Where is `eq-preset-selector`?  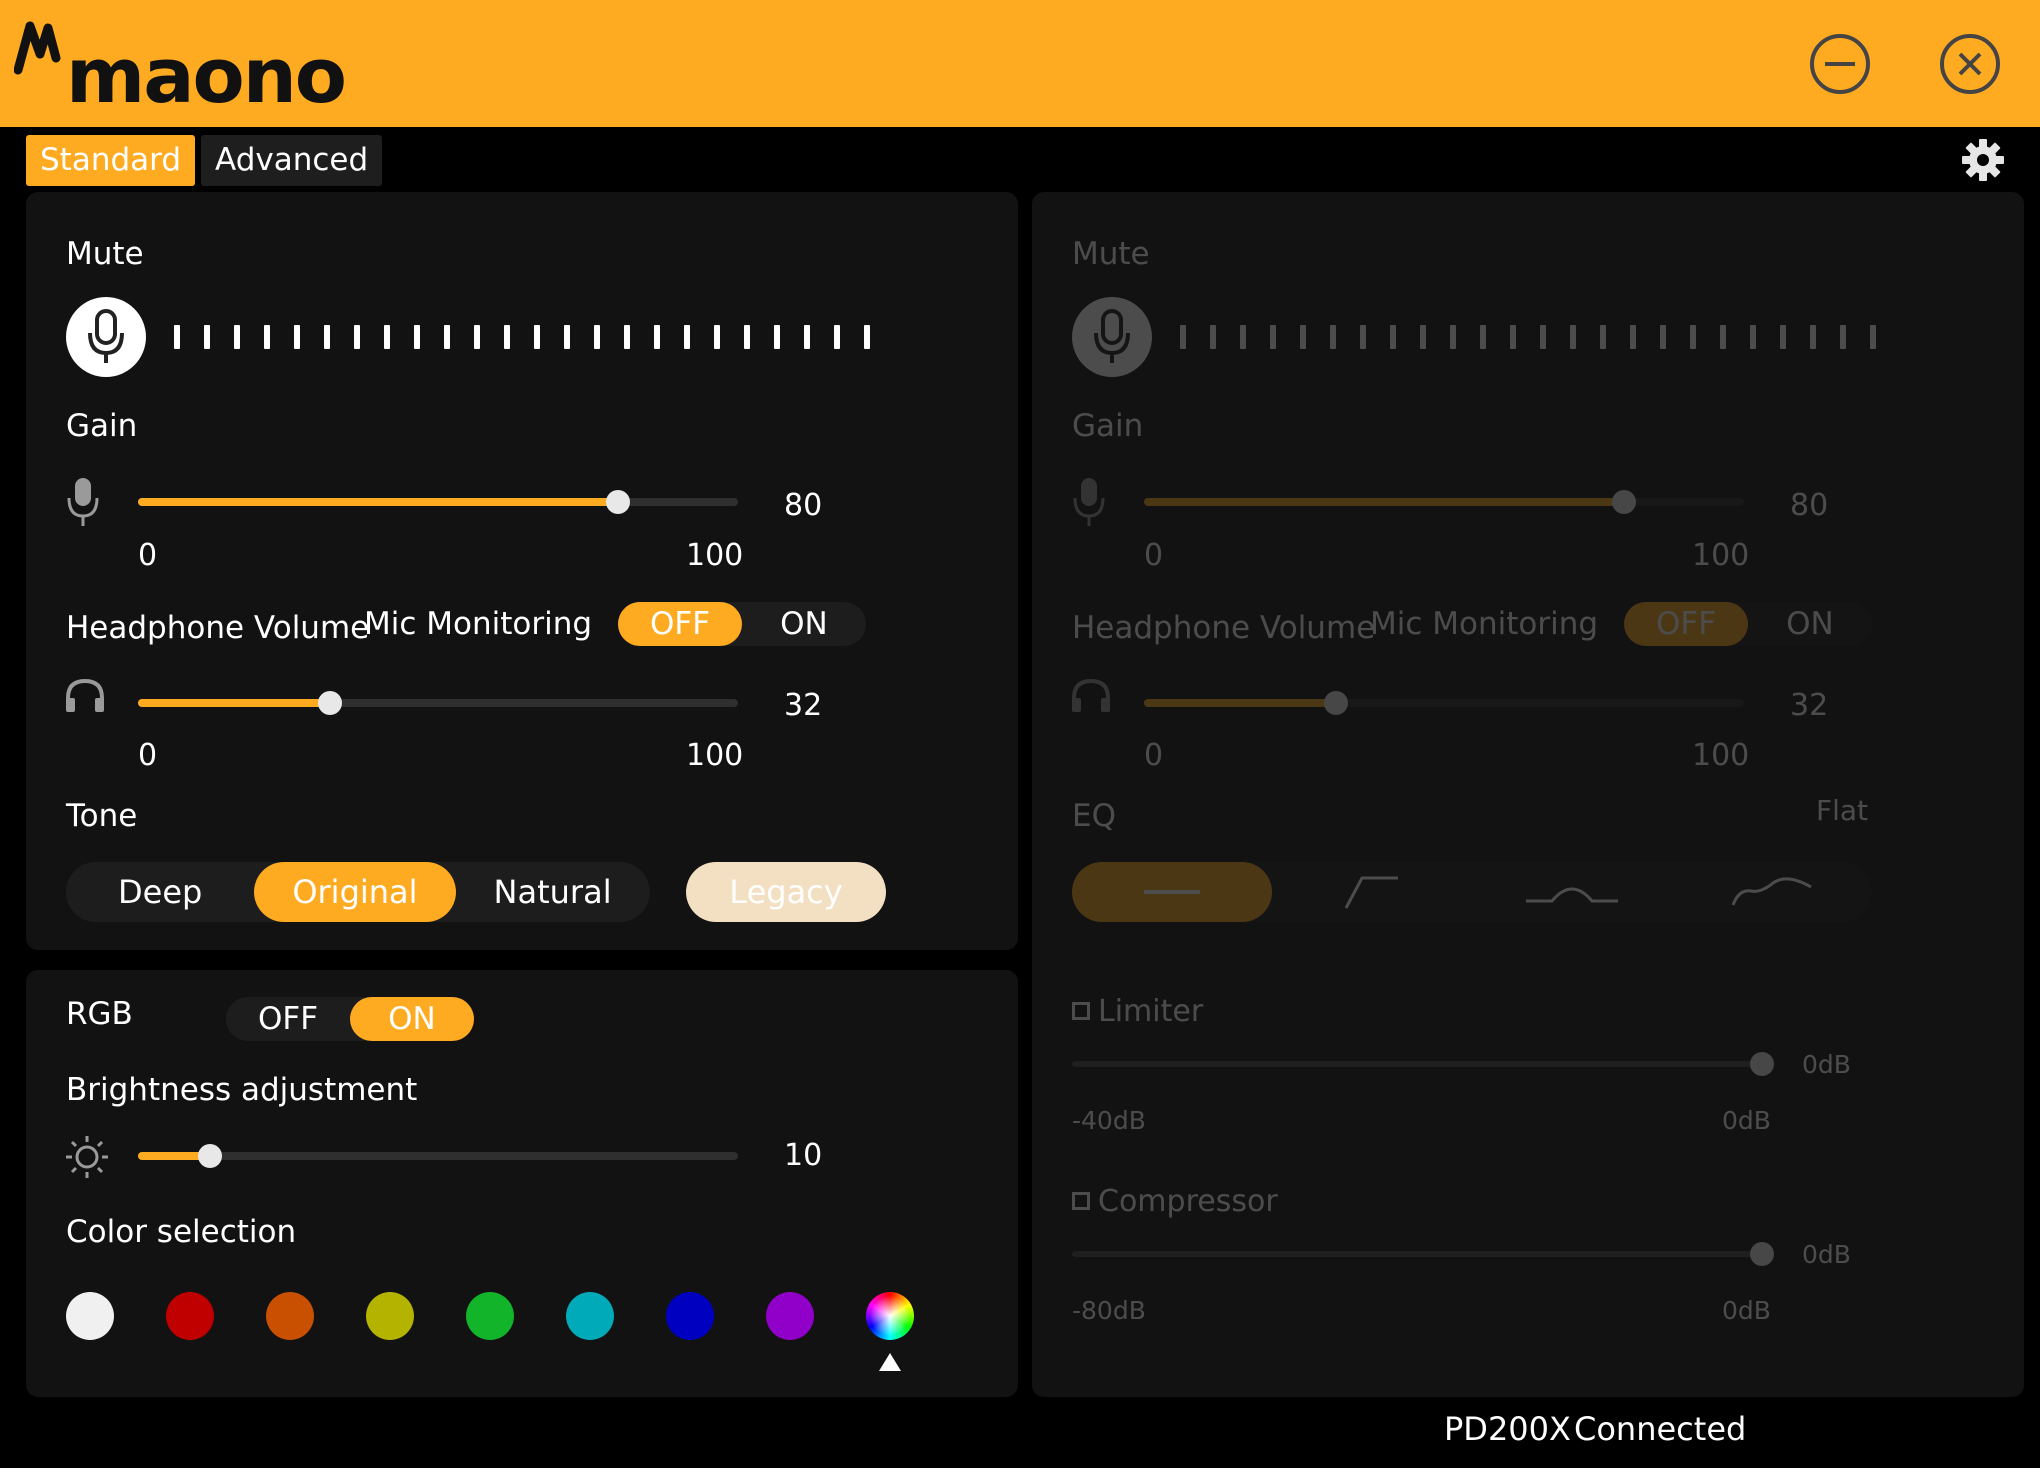
eq-preset-selector is located at coordinates (1472, 892).